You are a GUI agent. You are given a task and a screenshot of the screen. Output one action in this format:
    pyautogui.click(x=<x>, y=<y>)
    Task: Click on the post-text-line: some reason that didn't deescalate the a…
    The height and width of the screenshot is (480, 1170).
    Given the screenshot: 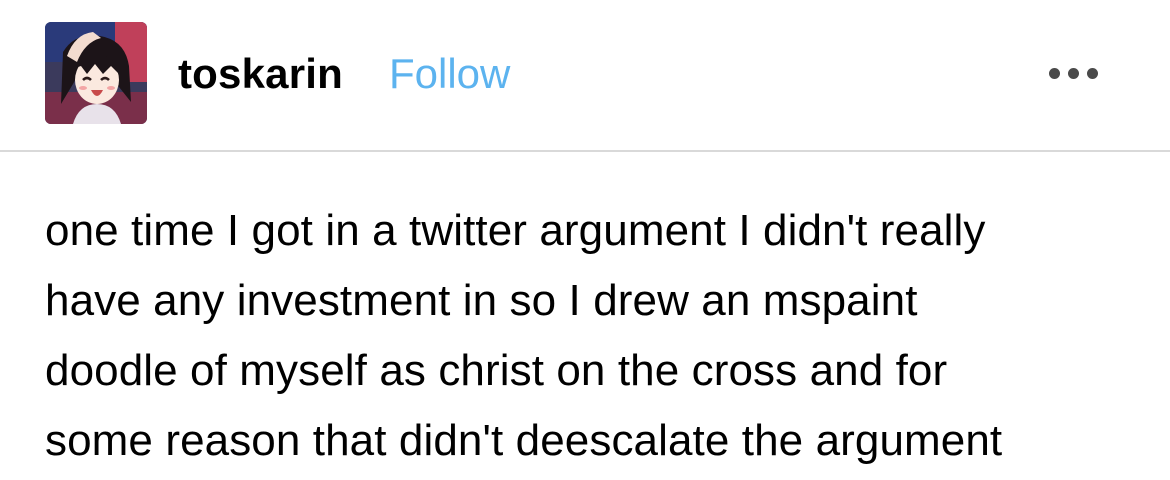 What is the action you would take?
    pyautogui.click(x=524, y=440)
    